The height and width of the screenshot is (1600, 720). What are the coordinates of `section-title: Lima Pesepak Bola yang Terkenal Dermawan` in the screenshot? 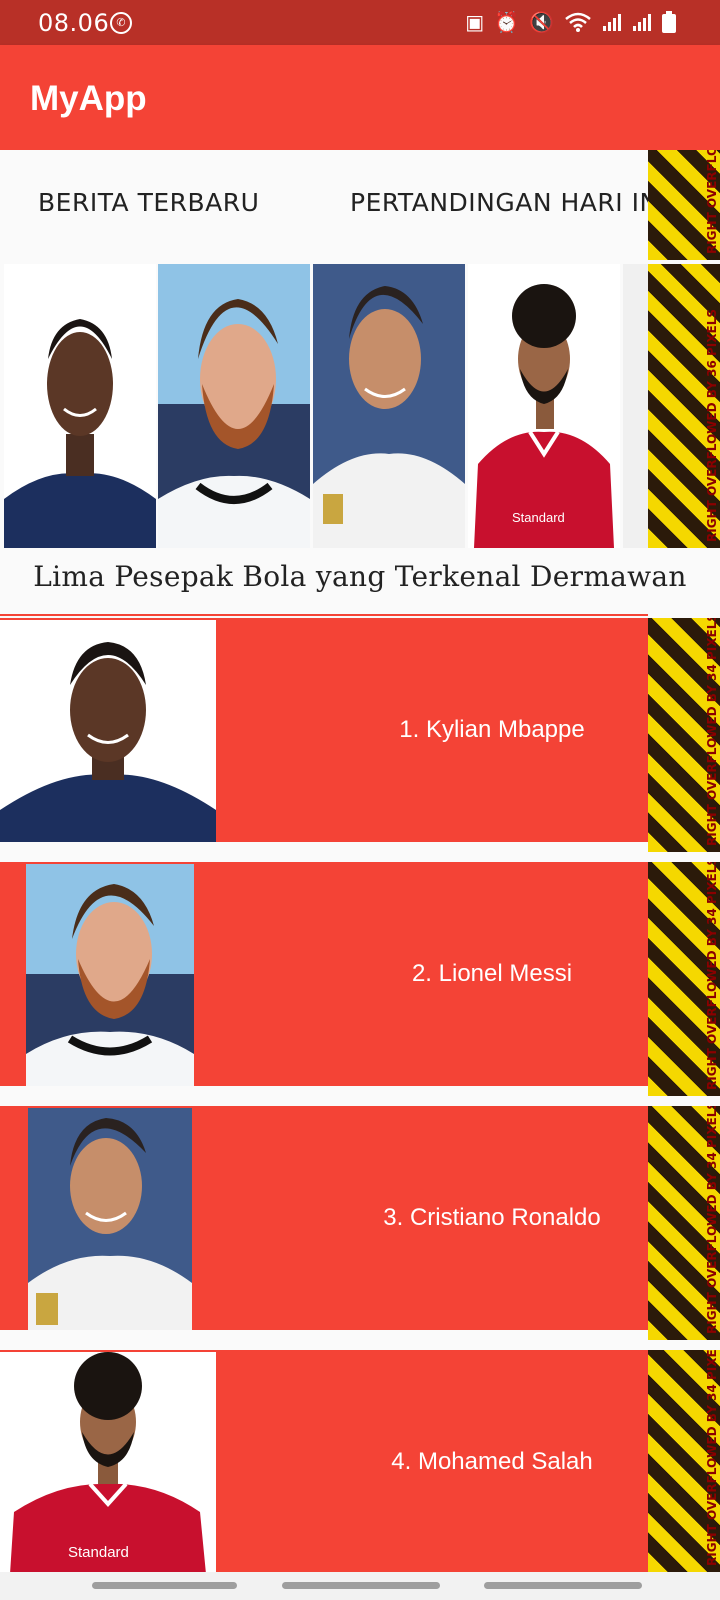 It's located at (360, 576).